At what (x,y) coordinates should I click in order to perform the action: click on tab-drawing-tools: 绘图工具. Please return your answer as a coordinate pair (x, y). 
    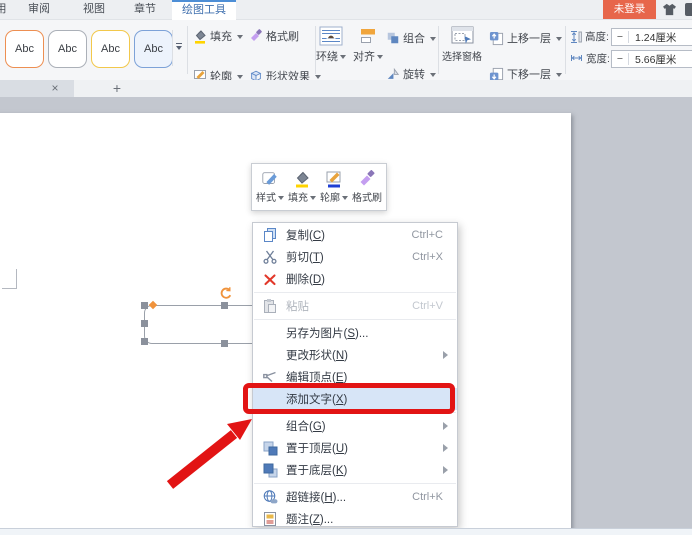
    Looking at the image, I should click on (204, 10).